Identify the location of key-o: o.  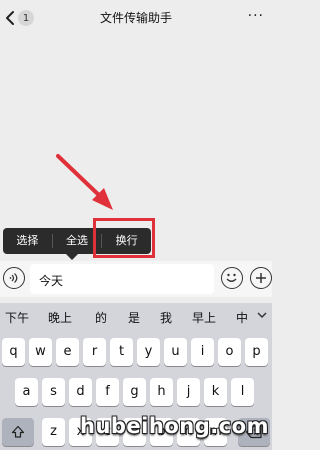
(229, 352).